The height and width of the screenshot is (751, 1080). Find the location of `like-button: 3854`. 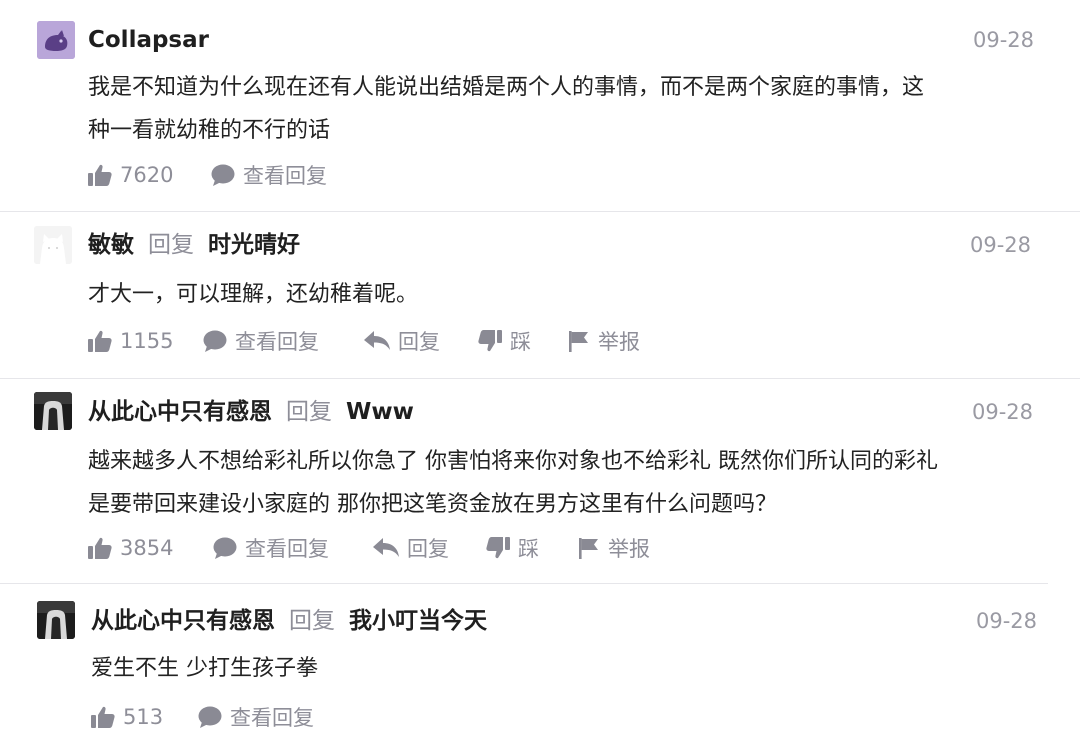

like-button: 3854 is located at coordinates (130, 548).